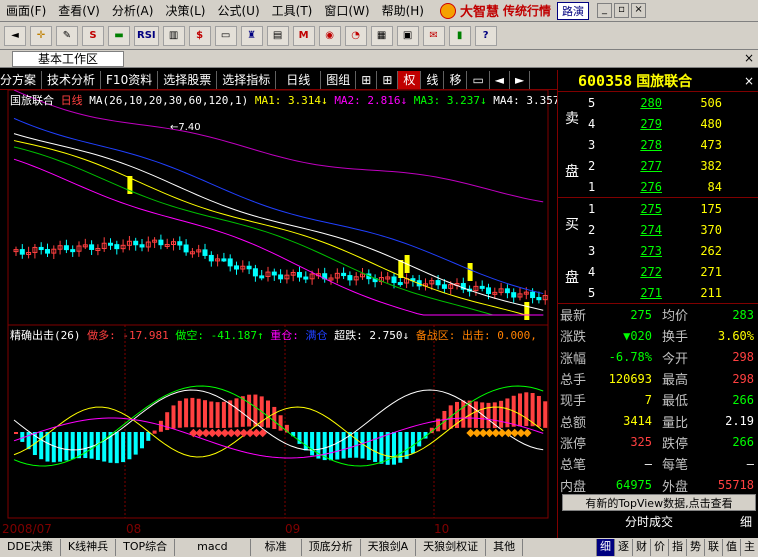 The width and height of the screenshot is (758, 557). What do you see at coordinates (658, 186) in the screenshot?
I see `sell-row: 1 276 84` at bounding box center [658, 186].